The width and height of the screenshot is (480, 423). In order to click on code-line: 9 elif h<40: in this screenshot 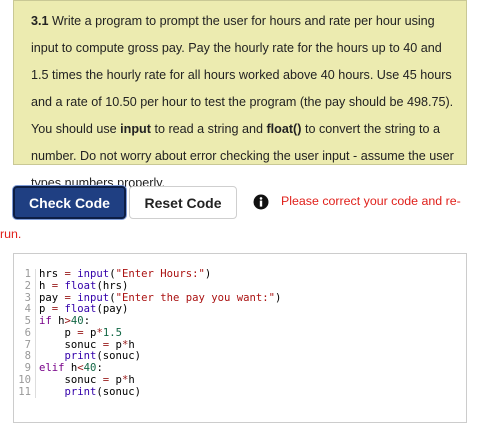, I will do `click(240, 368)`.